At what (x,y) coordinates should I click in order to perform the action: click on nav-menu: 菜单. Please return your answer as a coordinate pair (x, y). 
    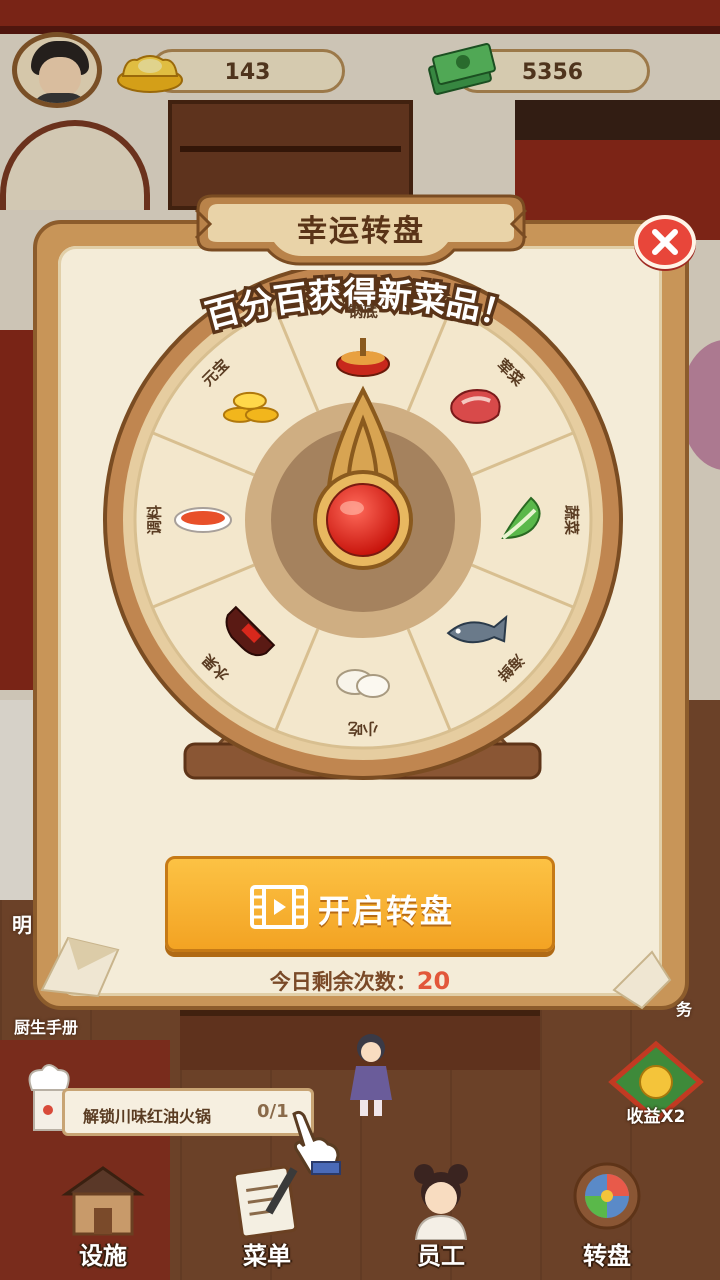
    Looking at the image, I should click on (267, 1220).